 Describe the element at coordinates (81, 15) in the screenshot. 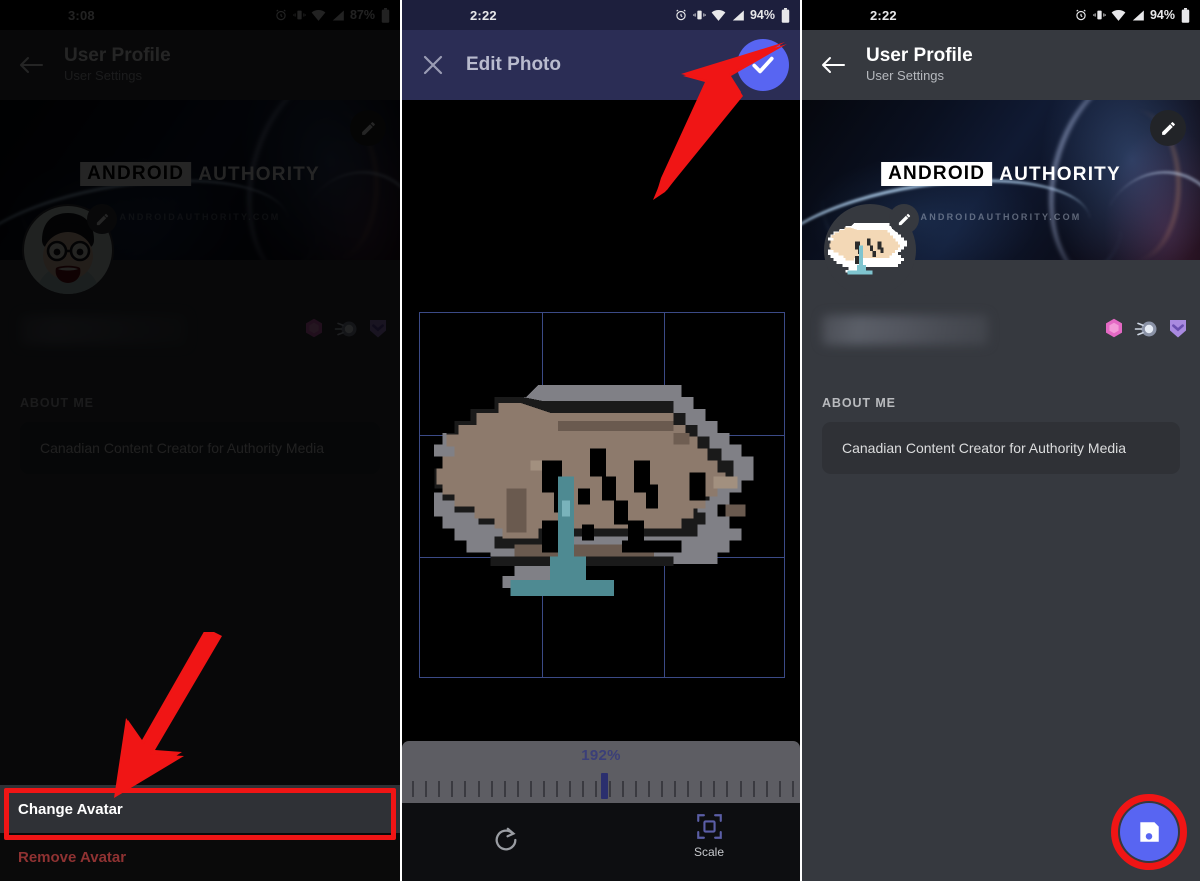

I see `status-time: 3:08` at that location.